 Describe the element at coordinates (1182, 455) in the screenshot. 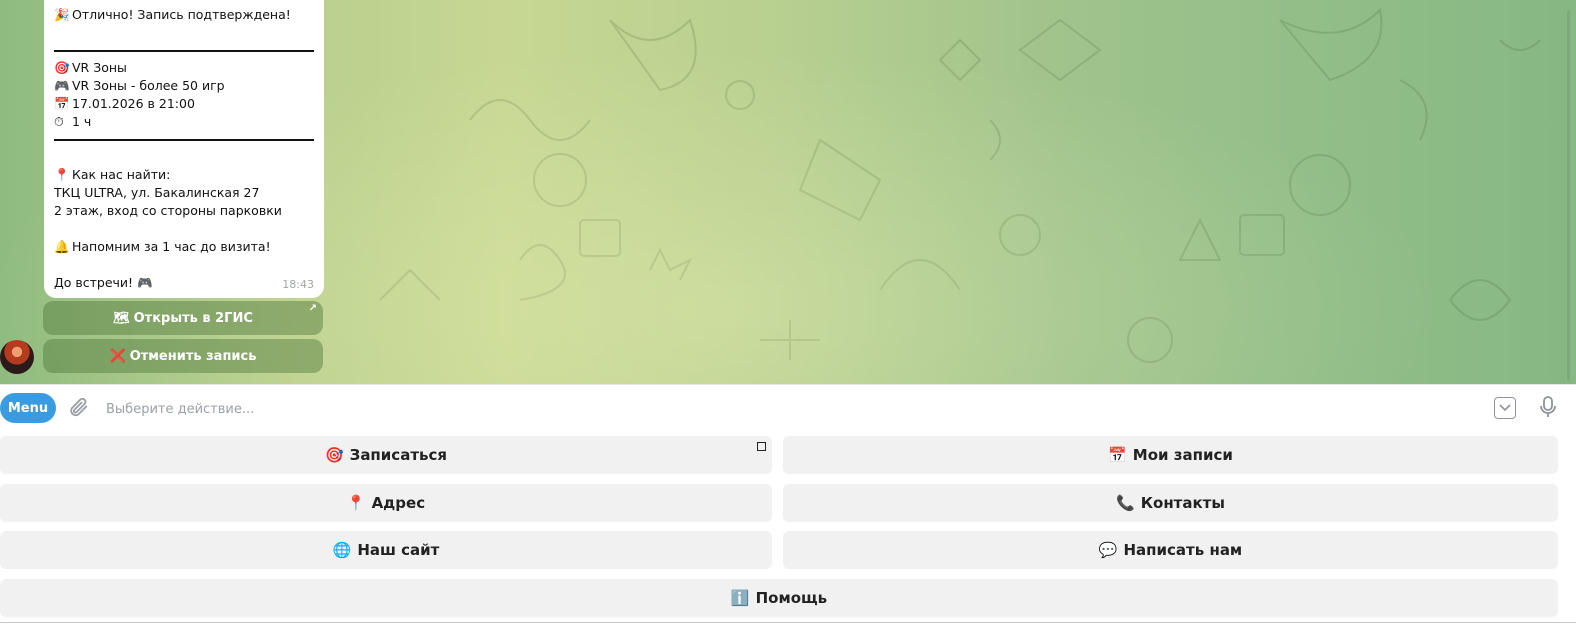

I see `my-bookings-label: Мои записи` at that location.